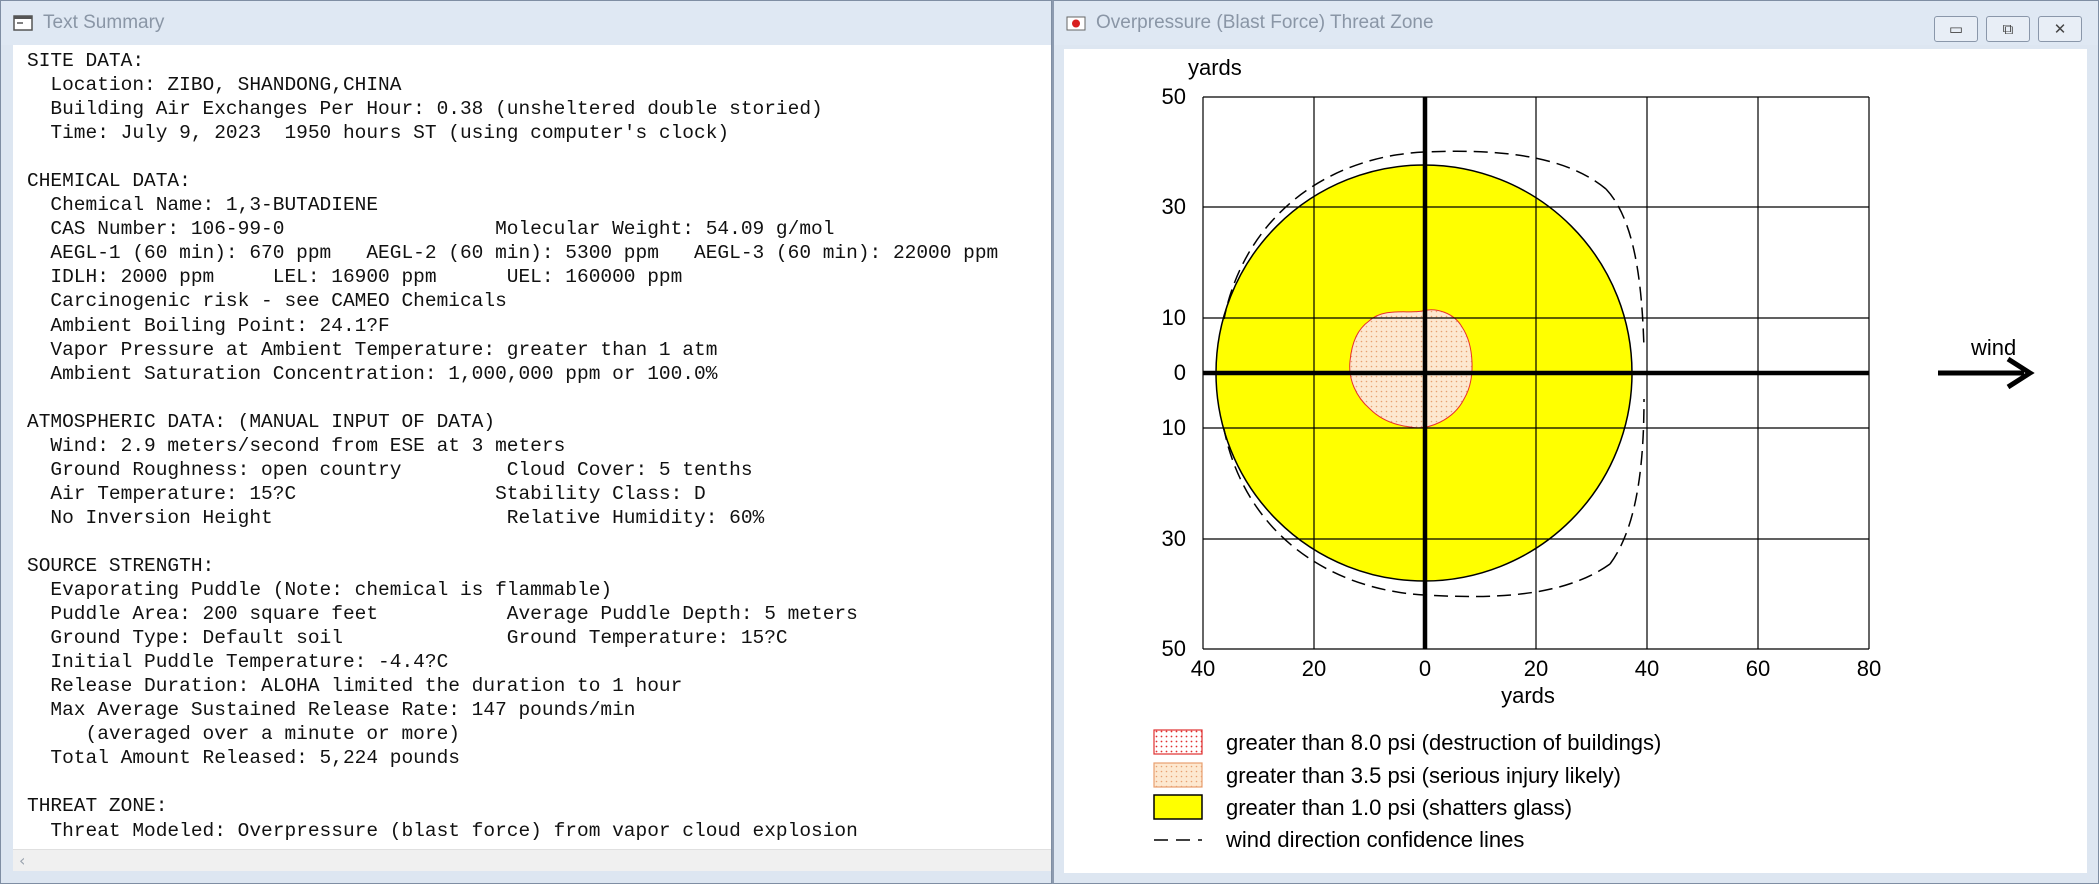  I want to click on text-summary-titlebar: Text Summary, so click(526, 23).